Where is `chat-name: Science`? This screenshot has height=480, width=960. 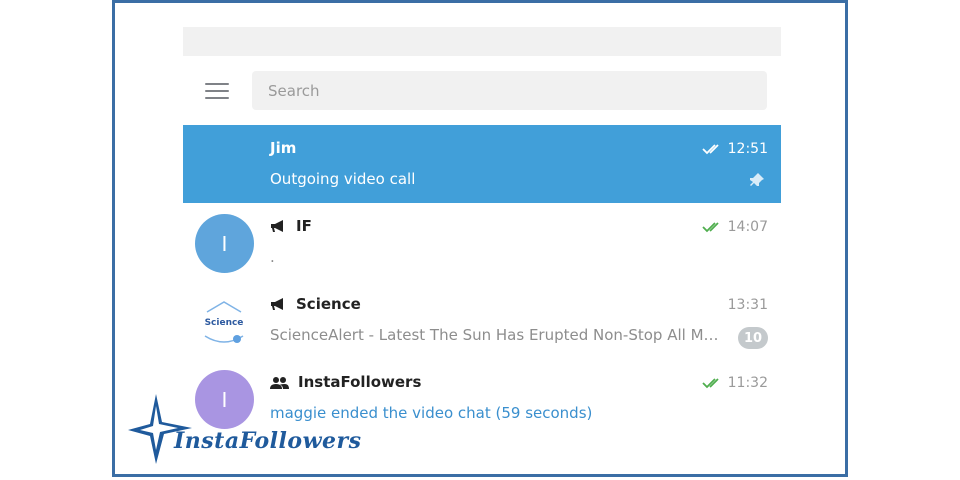 chat-name: Science is located at coordinates (328, 304).